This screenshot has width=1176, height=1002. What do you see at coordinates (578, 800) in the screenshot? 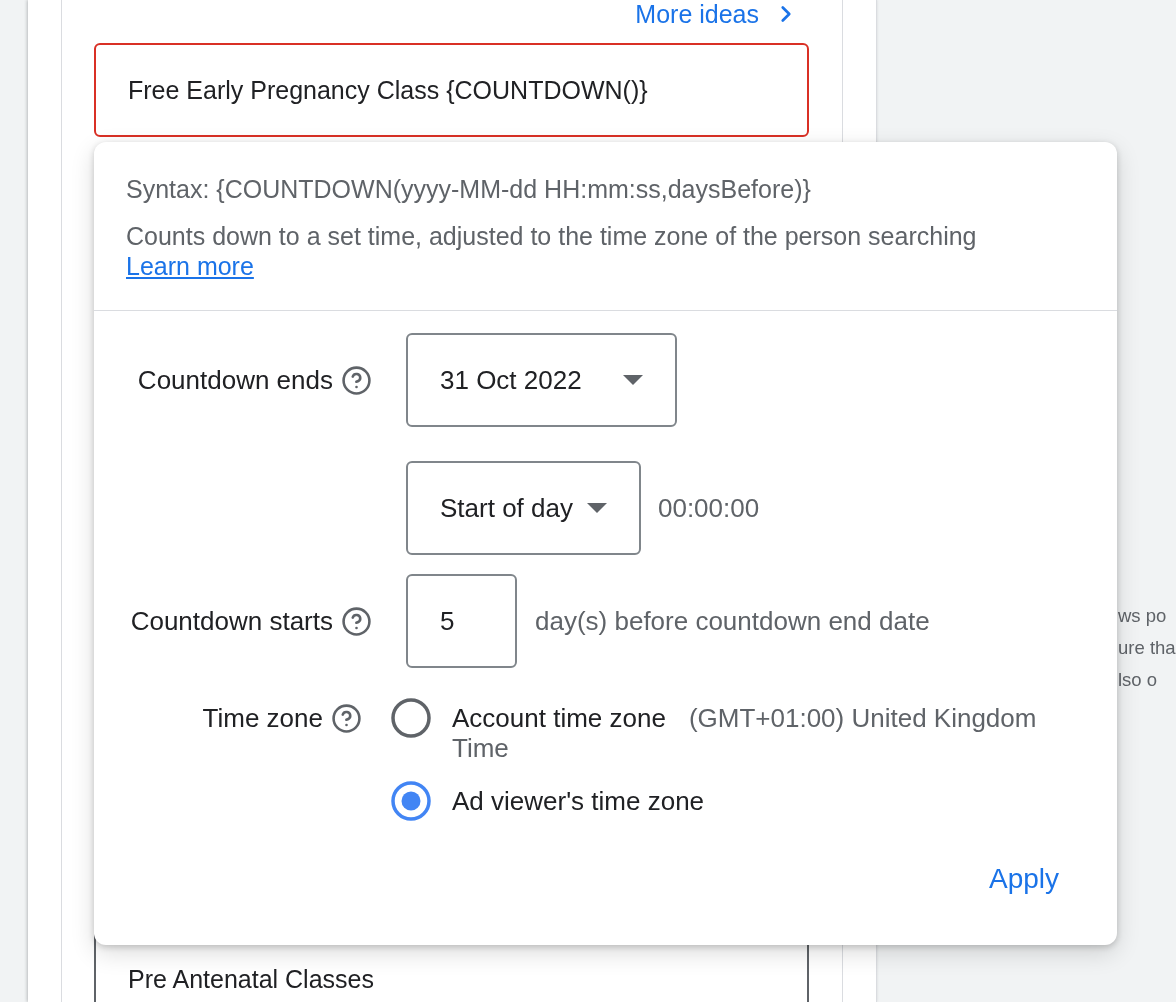
I see `radio-label: Ad viewer's time zone` at bounding box center [578, 800].